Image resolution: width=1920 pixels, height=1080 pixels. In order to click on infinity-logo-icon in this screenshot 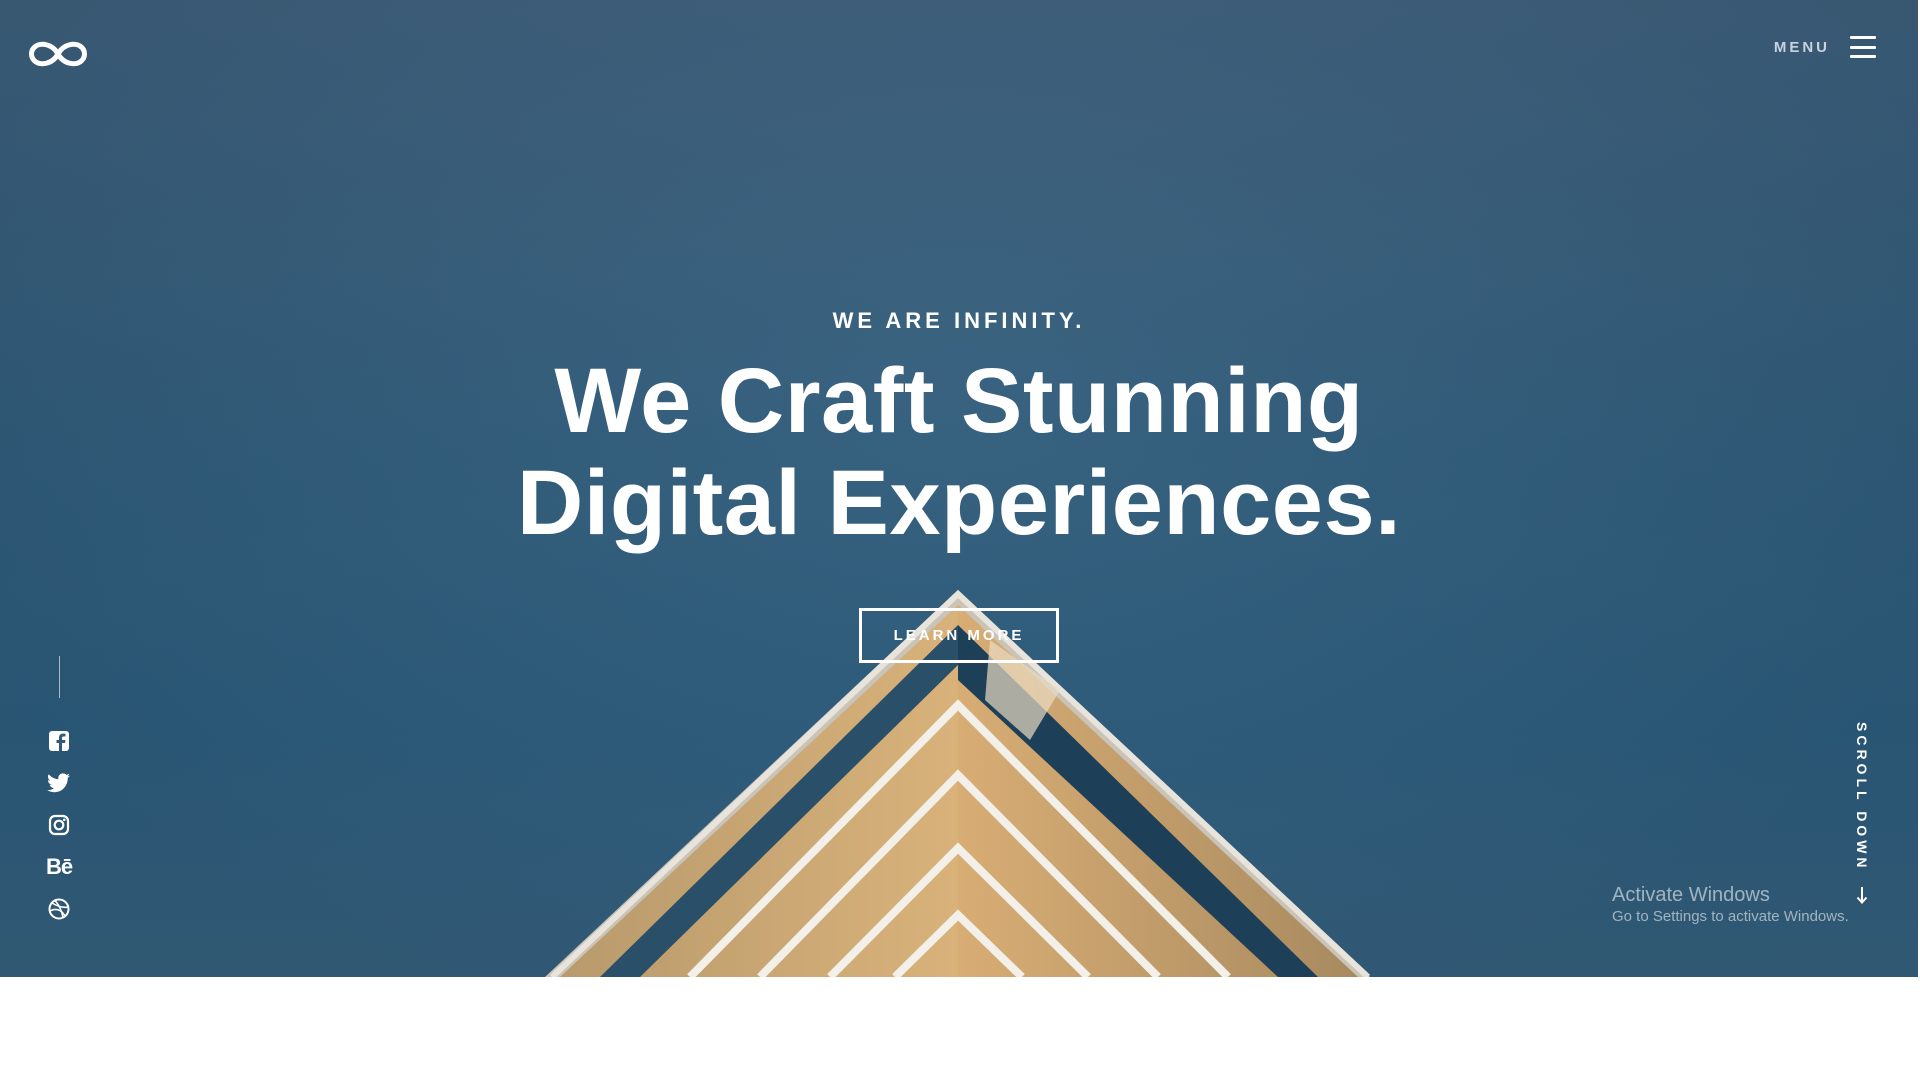, I will do `click(58, 54)`.